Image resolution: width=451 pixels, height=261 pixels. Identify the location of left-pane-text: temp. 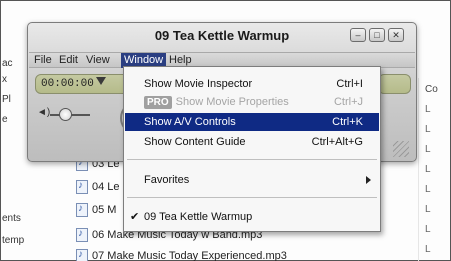
(13, 240).